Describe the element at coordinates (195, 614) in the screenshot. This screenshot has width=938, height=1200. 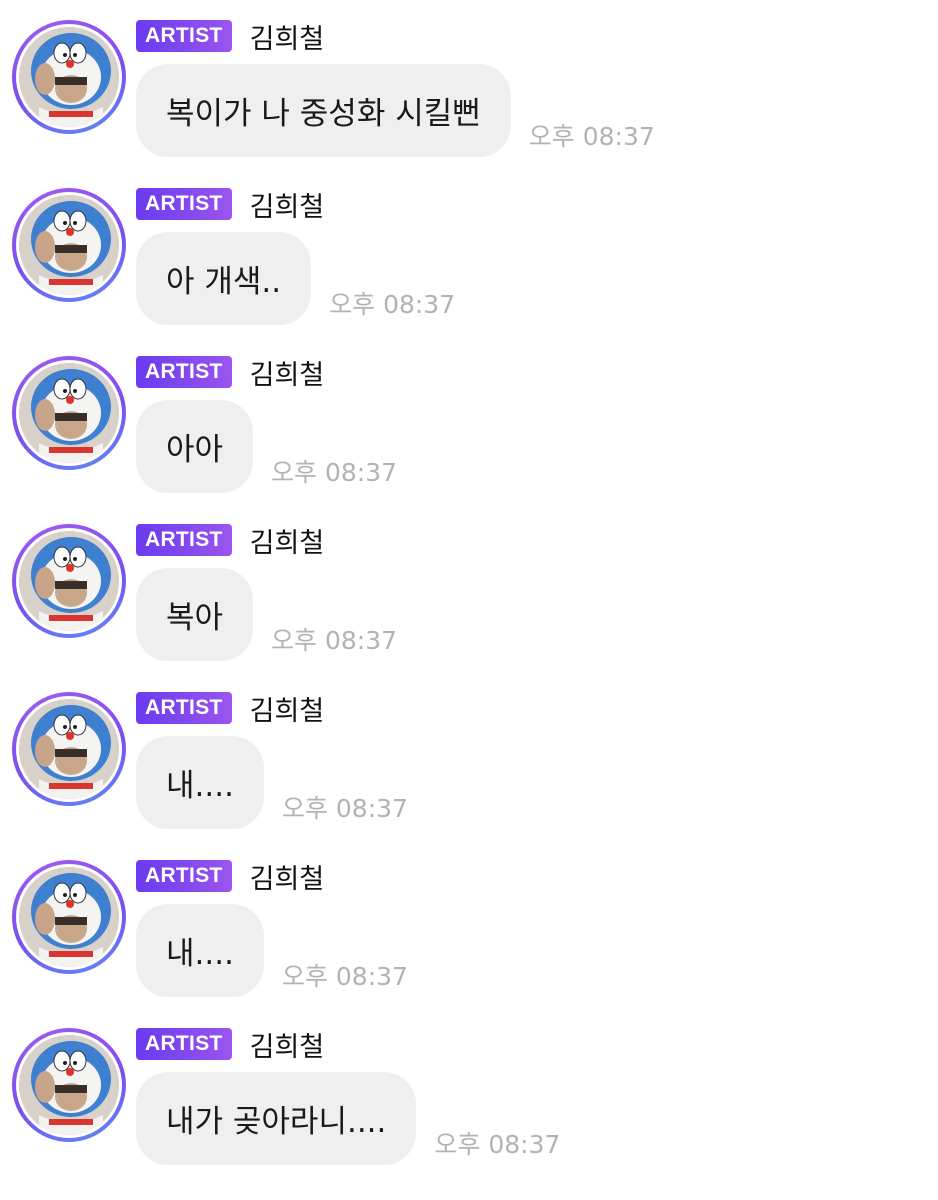
I see `message-bubble: 복아` at that location.